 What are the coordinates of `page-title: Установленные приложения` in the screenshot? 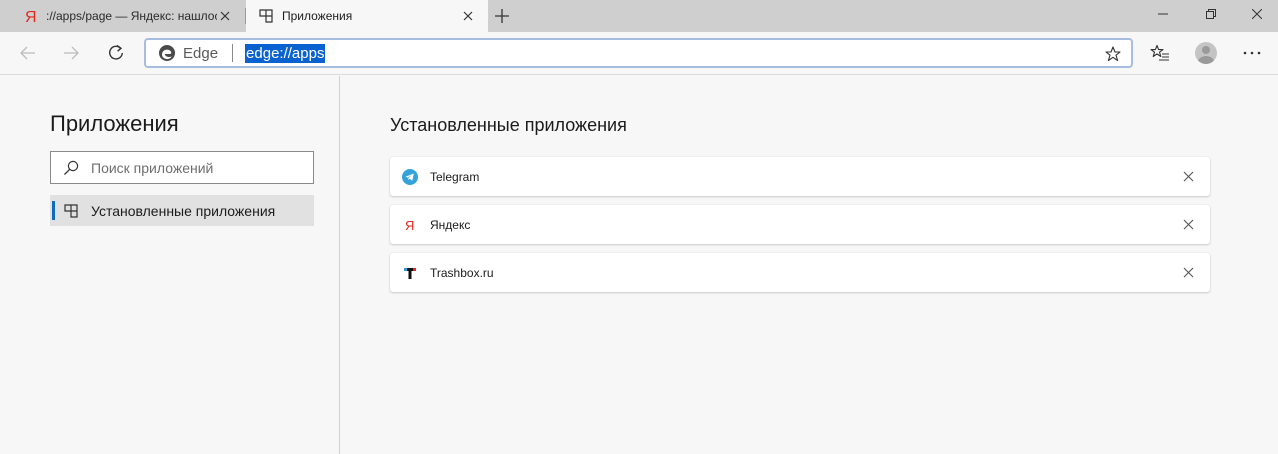 It's located at (508, 125).